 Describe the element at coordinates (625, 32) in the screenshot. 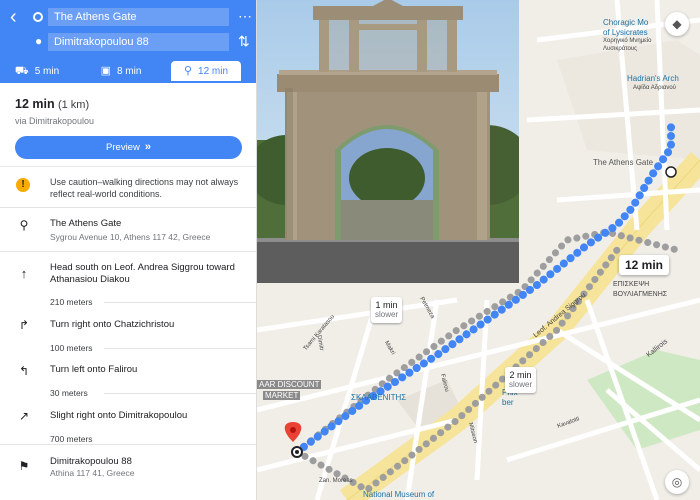

I see `map-label: of Lysicrates` at that location.